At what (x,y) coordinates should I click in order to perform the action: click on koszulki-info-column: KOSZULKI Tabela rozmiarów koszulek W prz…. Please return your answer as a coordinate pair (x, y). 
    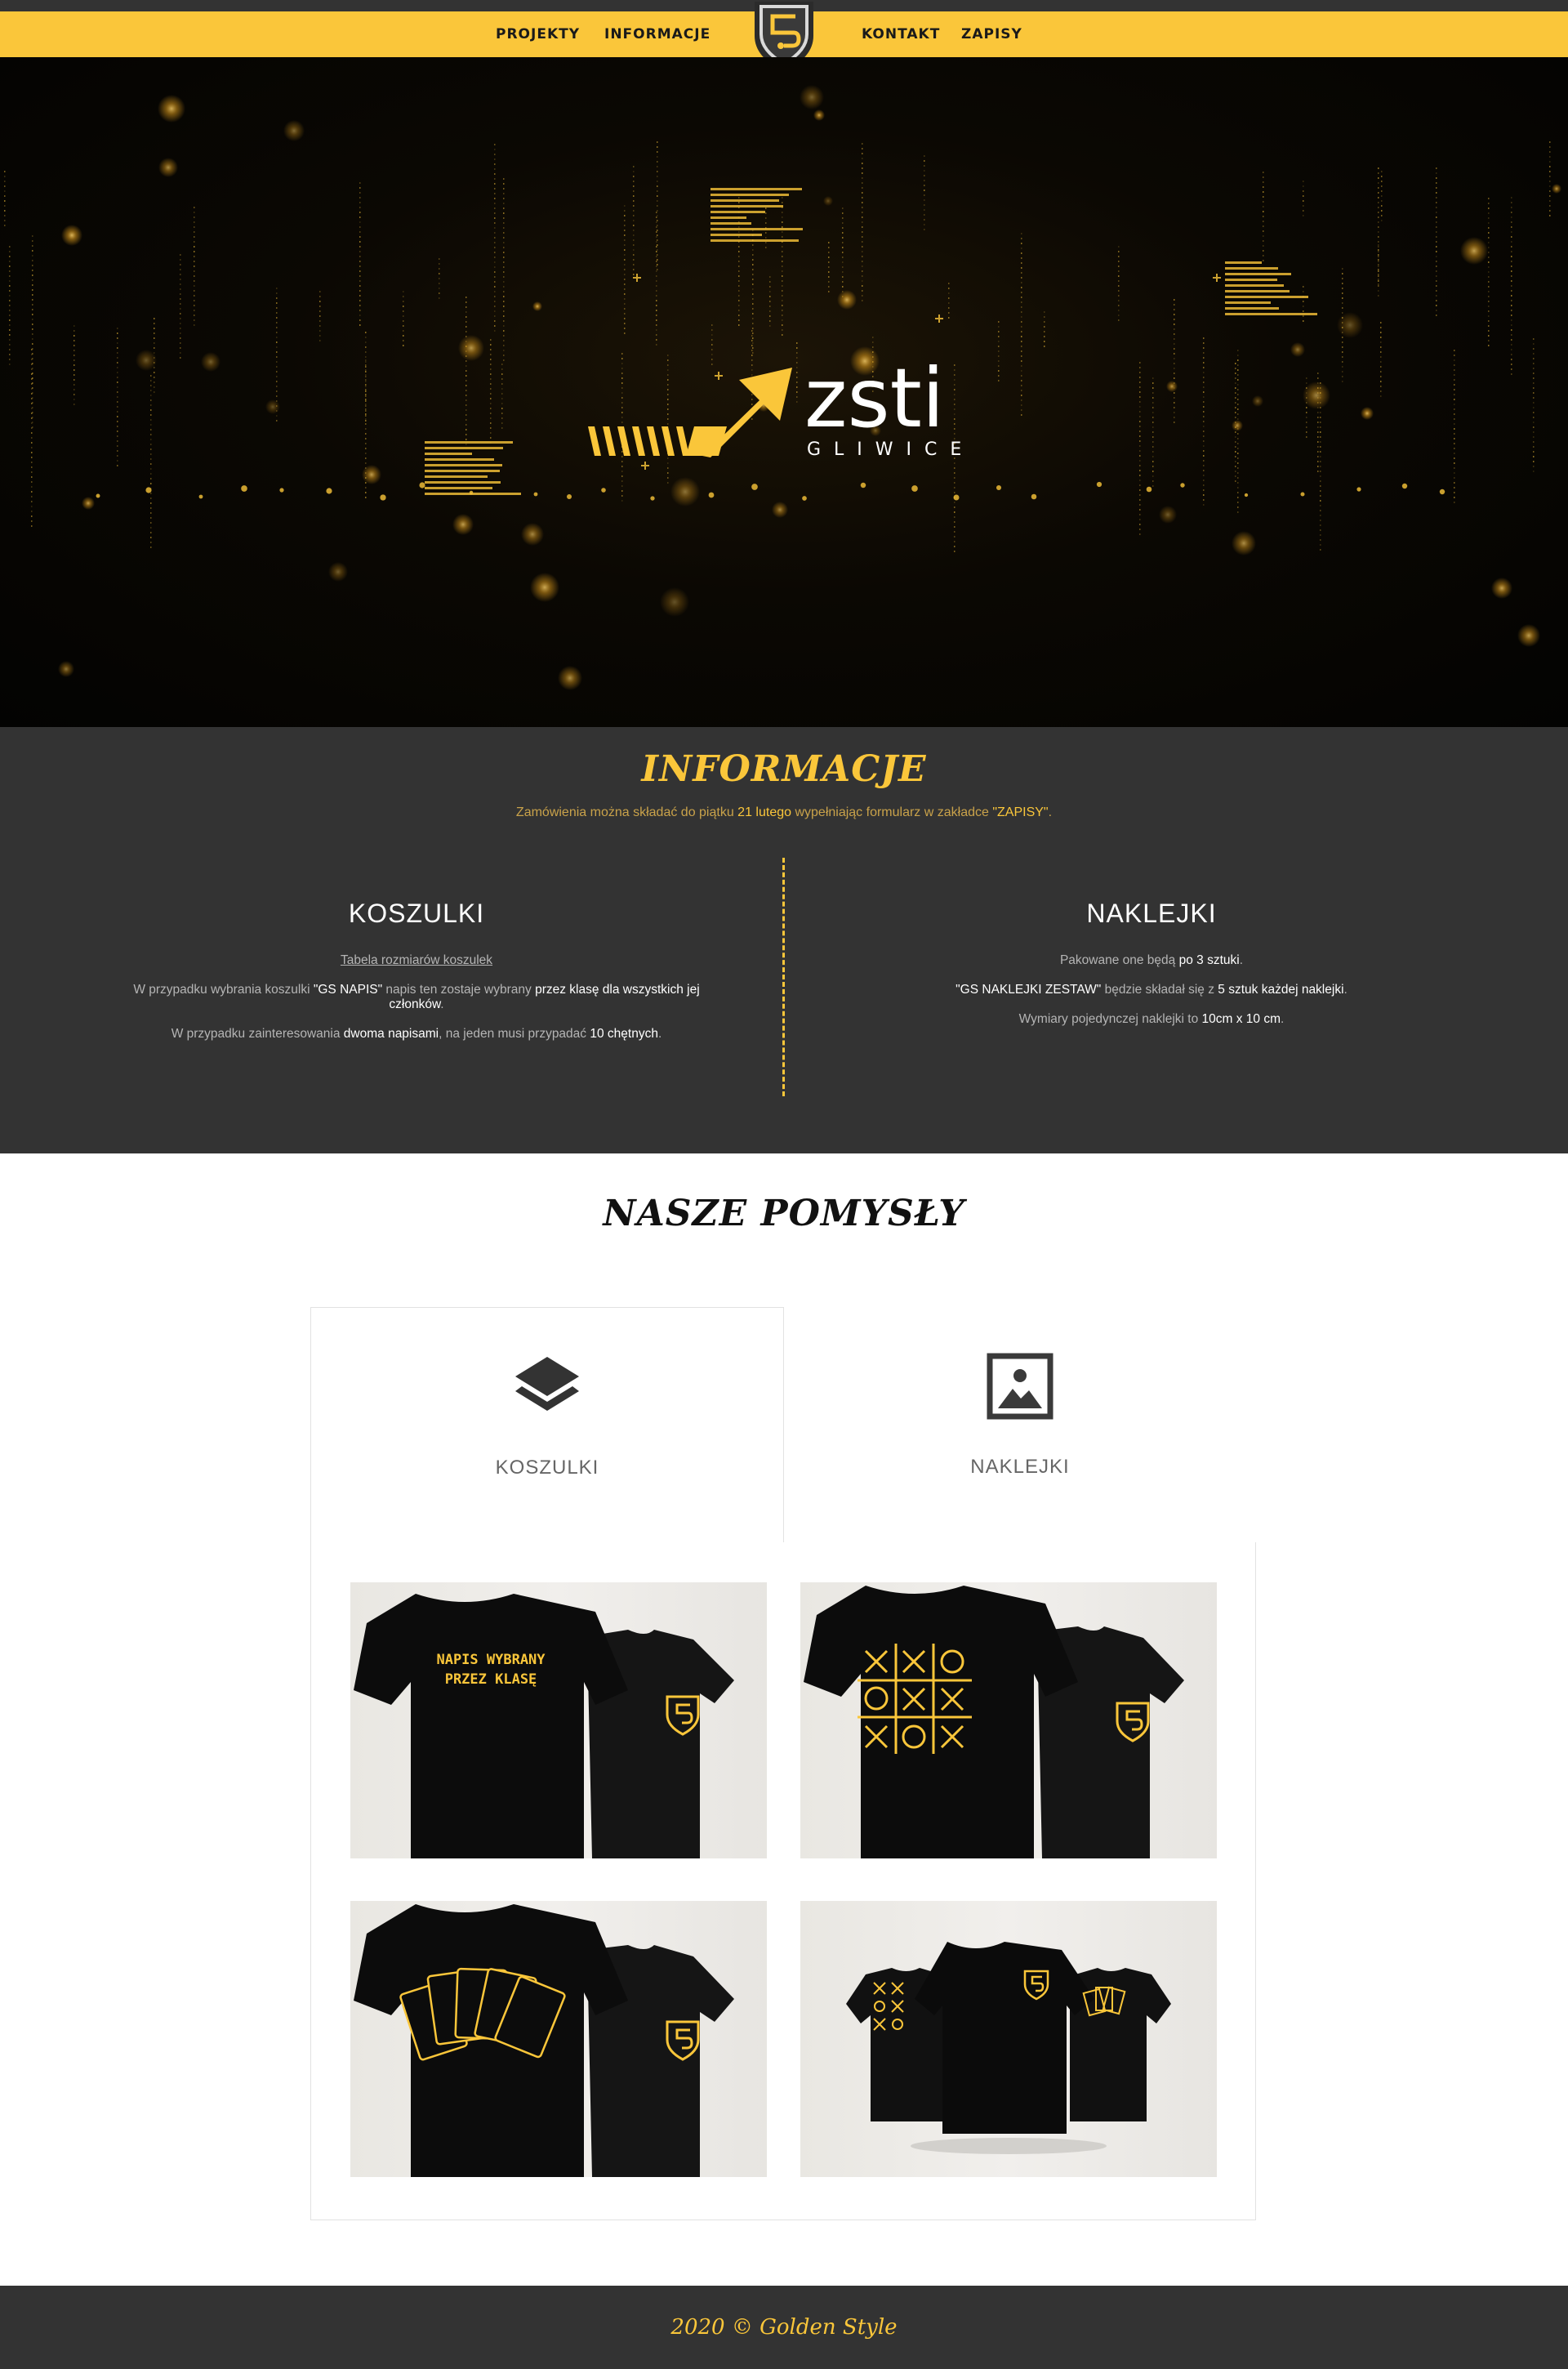
    Looking at the image, I should click on (416, 977).